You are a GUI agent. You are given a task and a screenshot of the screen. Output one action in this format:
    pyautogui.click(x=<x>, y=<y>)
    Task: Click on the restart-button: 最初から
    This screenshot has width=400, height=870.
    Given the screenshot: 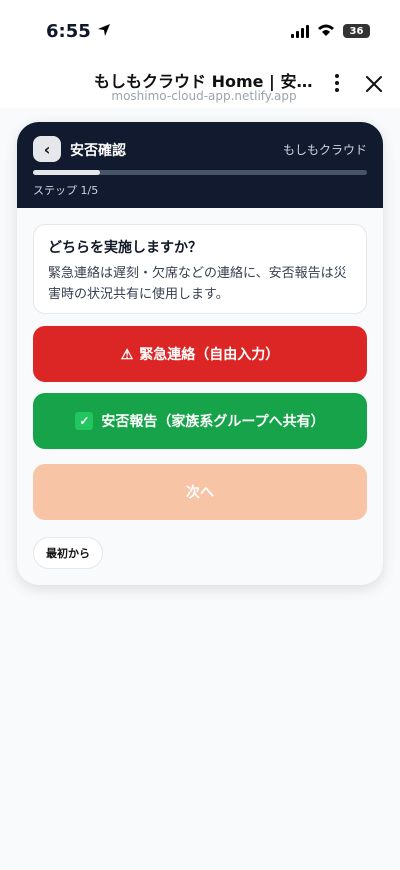 What is the action you would take?
    pyautogui.click(x=68, y=553)
    